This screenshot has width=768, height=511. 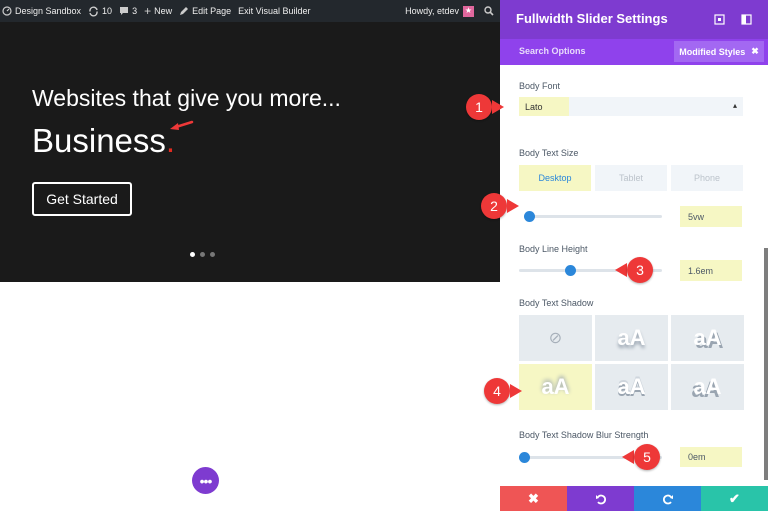 I want to click on more-dots-icon: •••, so click(x=206, y=480).